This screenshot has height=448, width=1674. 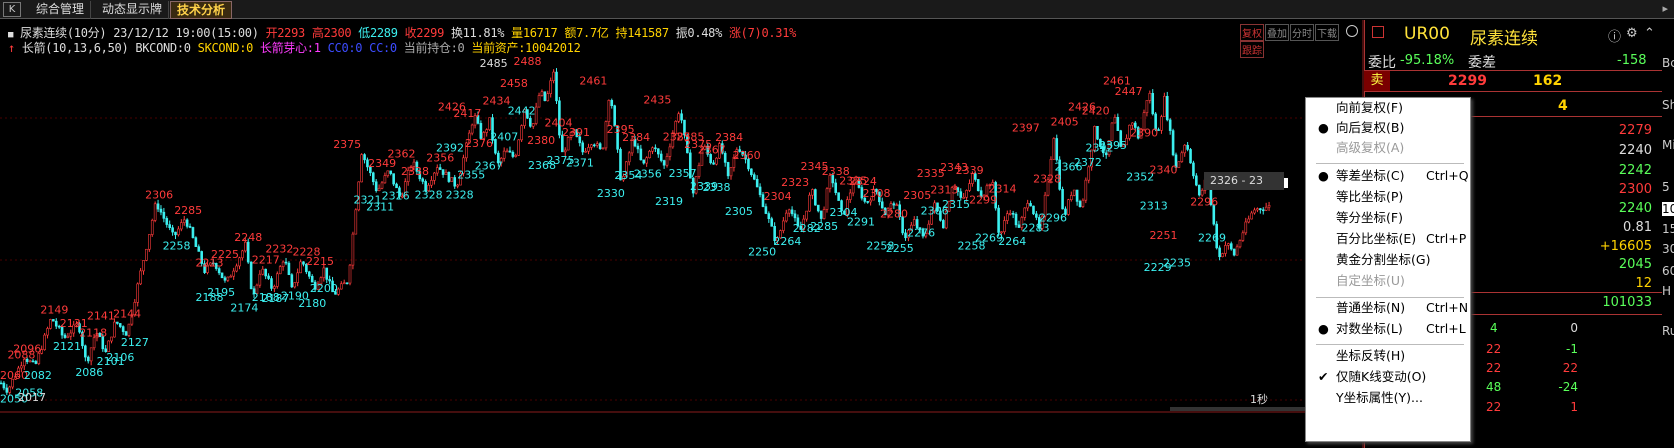 I want to click on period-item-4: 5, so click(x=1666, y=187).